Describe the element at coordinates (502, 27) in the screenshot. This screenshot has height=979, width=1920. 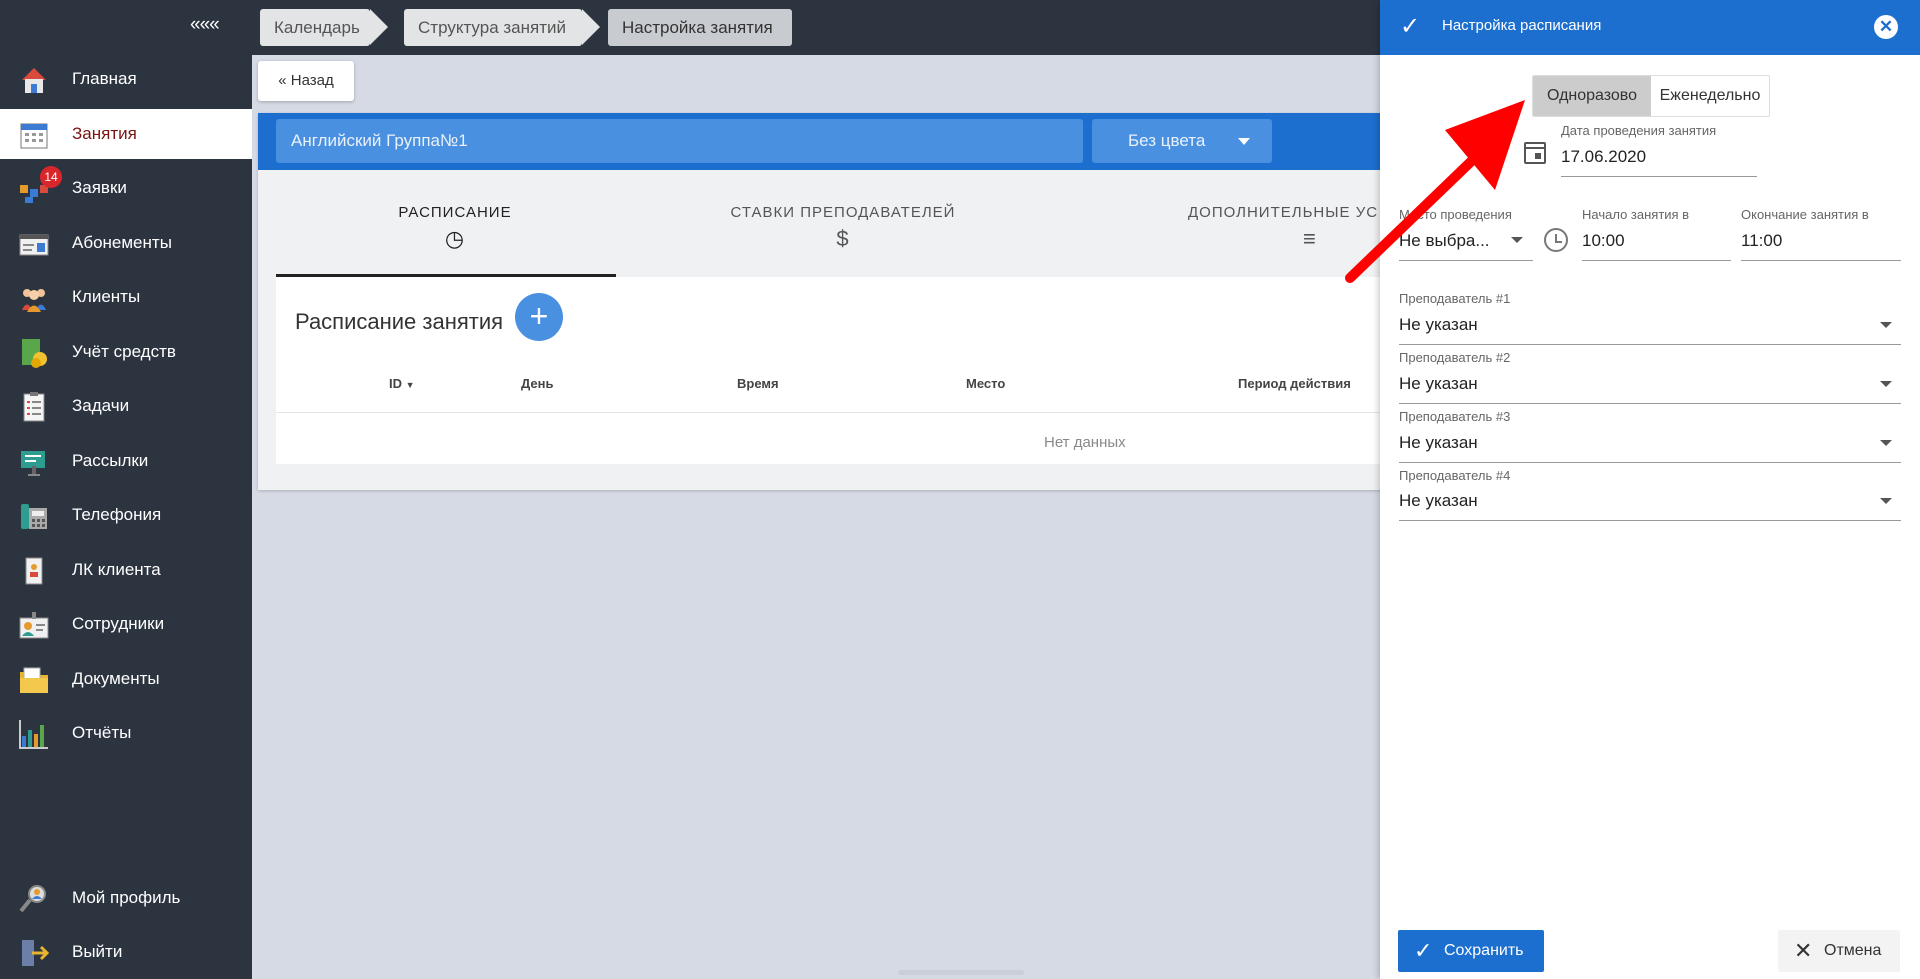
I see `breadcrumb-lesson-structure: Структура занятий` at that location.